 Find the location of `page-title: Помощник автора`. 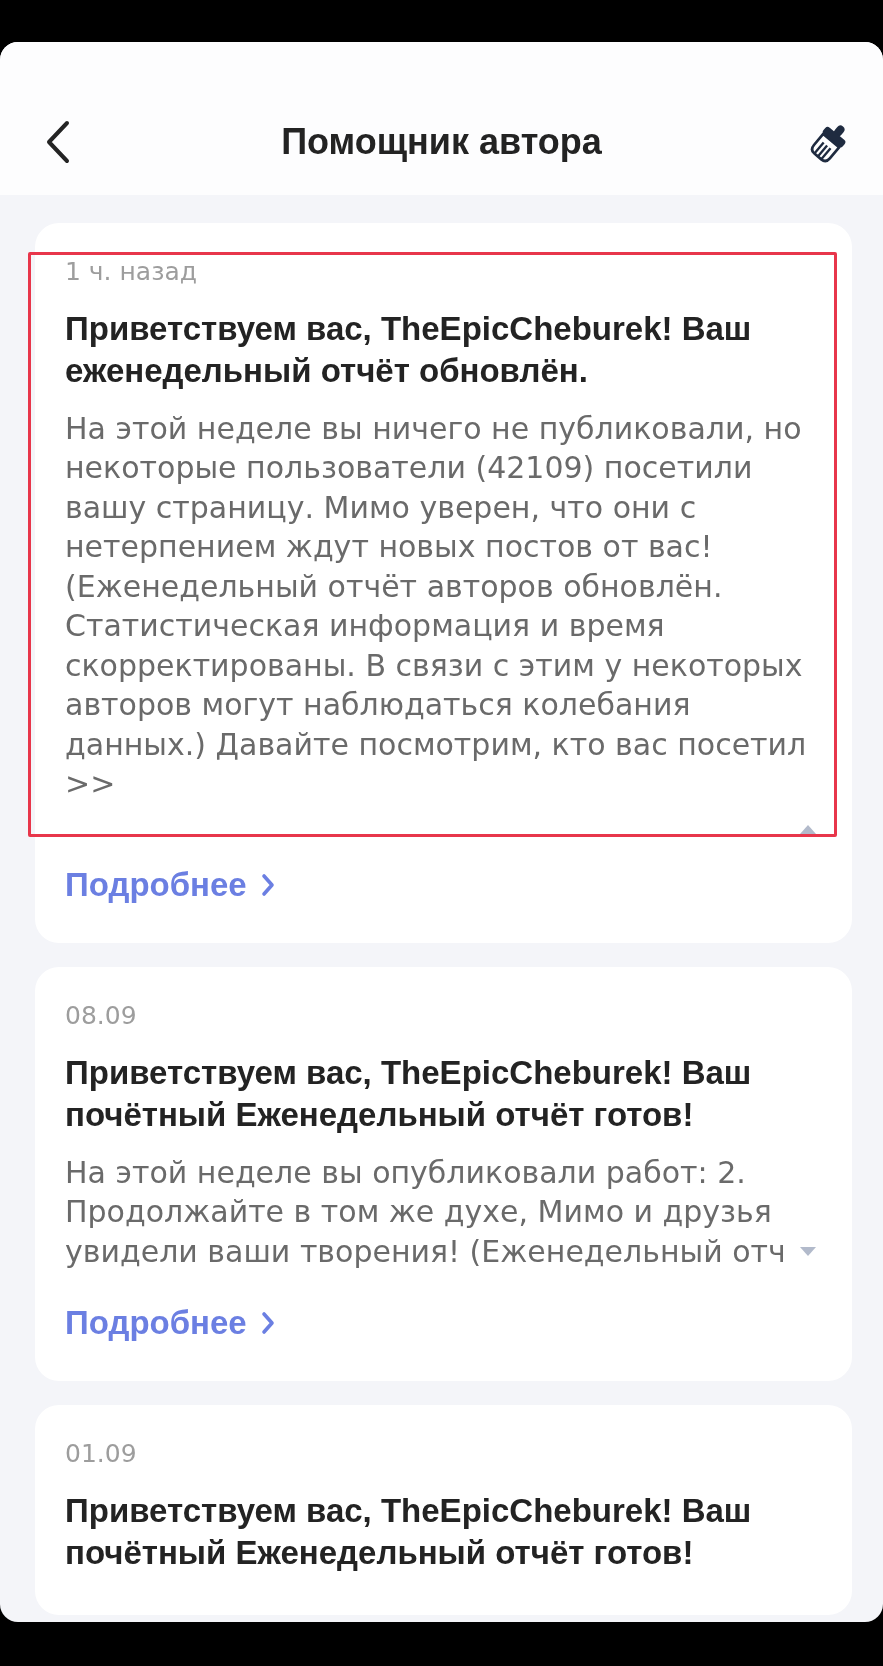

page-title: Помощник автора is located at coordinates (441, 142).